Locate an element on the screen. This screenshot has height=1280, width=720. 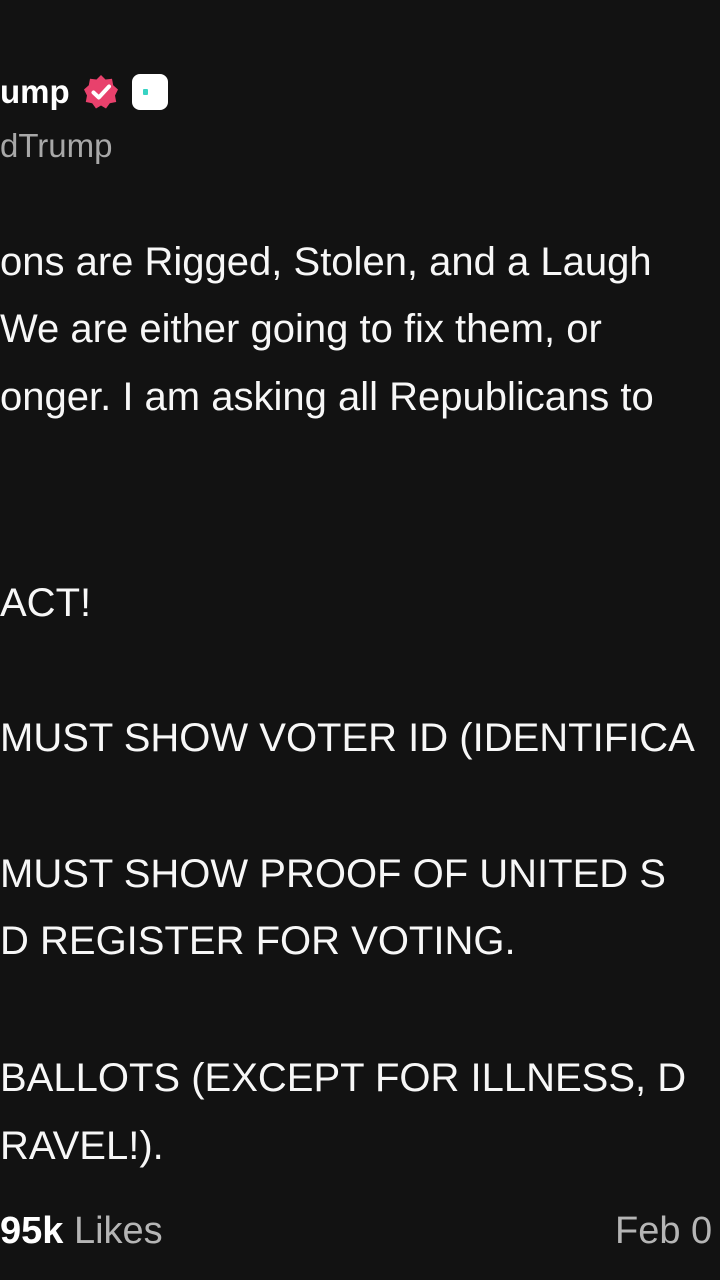
post-line: MUST SHOW PROOF OF UNITED S is located at coordinates (333, 874).